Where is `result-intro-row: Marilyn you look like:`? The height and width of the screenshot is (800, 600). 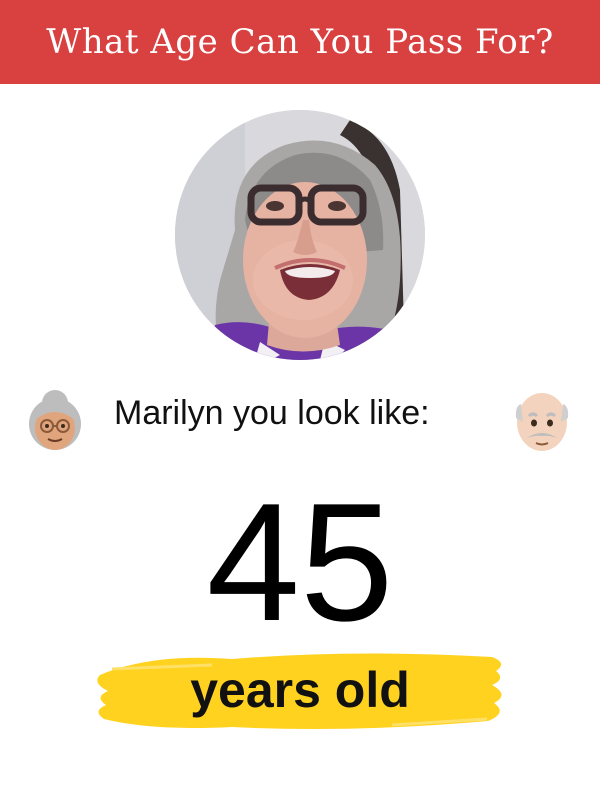 result-intro-row: Marilyn you look like: is located at coordinates (300, 420).